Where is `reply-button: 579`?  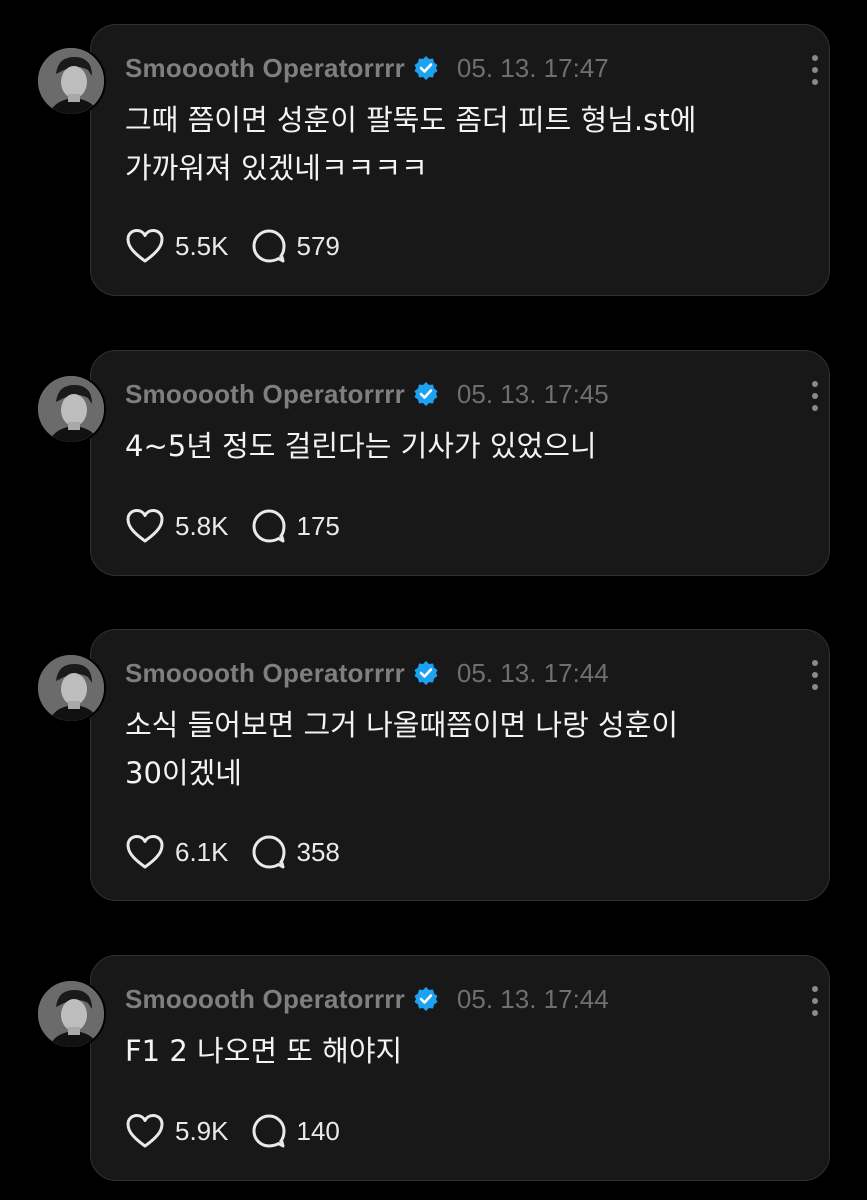
reply-button: 579 is located at coordinates (295, 246).